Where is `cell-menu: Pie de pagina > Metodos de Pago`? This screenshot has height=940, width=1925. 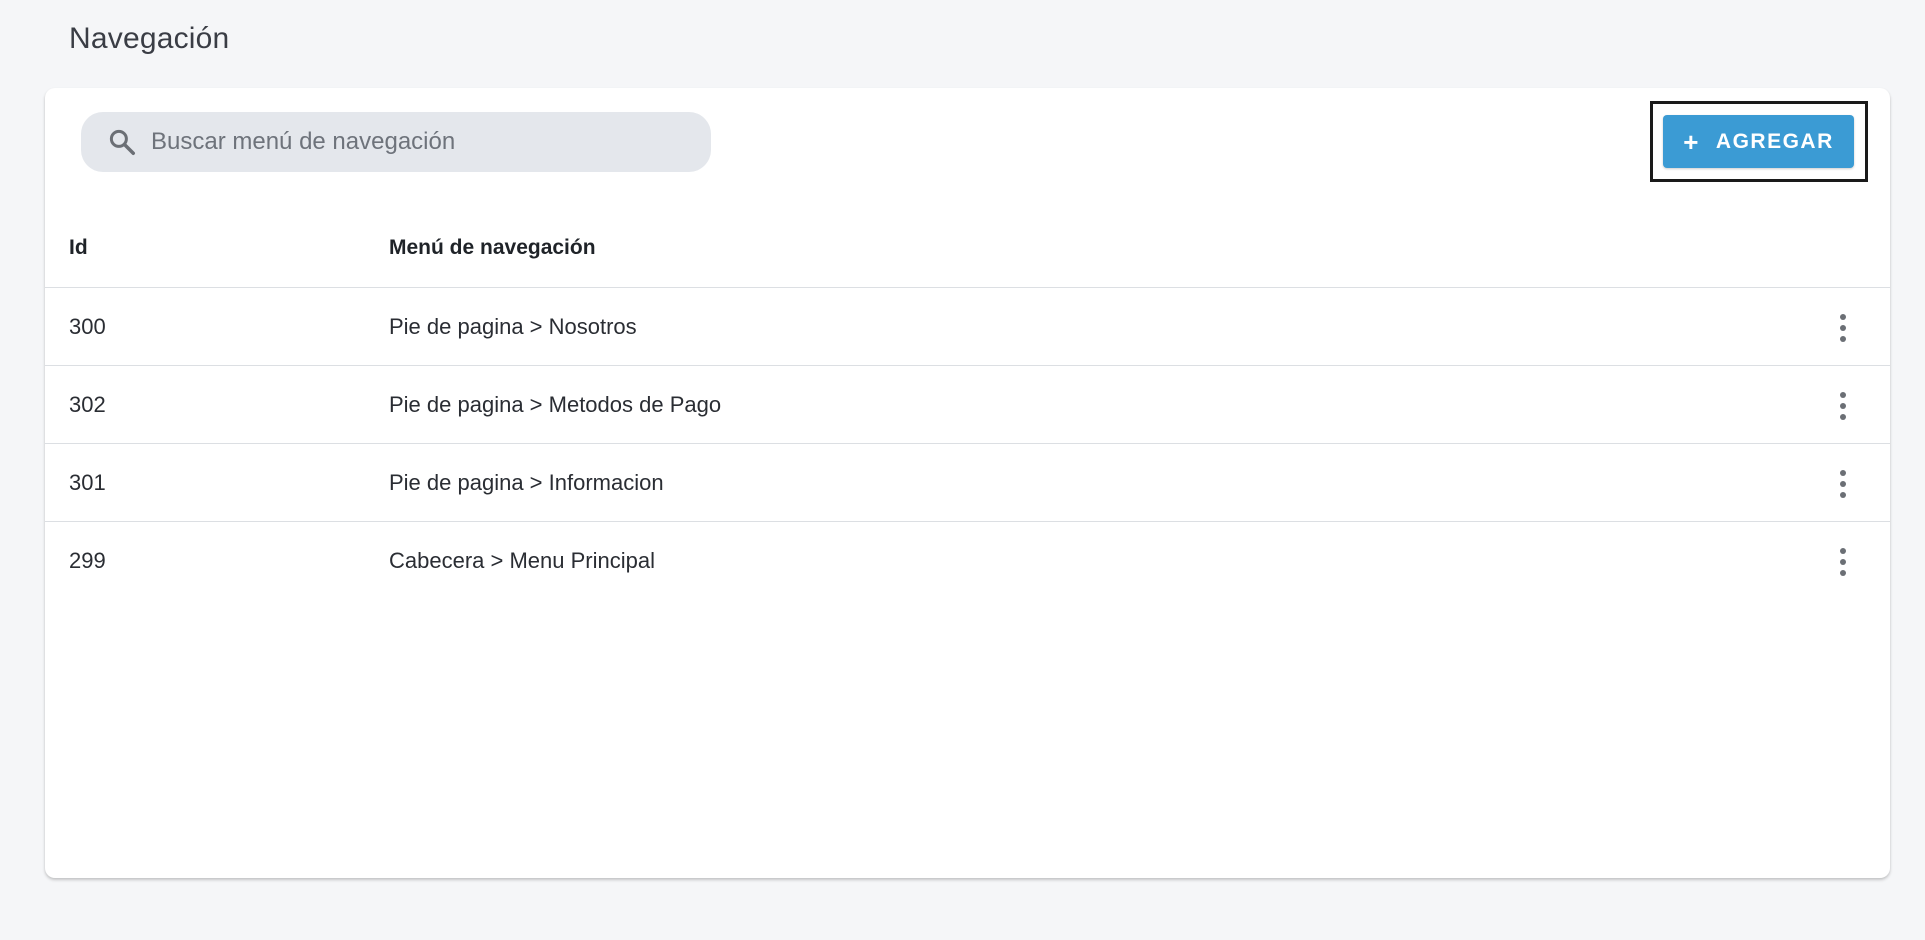 cell-menu: Pie de pagina > Metodos de Pago is located at coordinates (555, 404).